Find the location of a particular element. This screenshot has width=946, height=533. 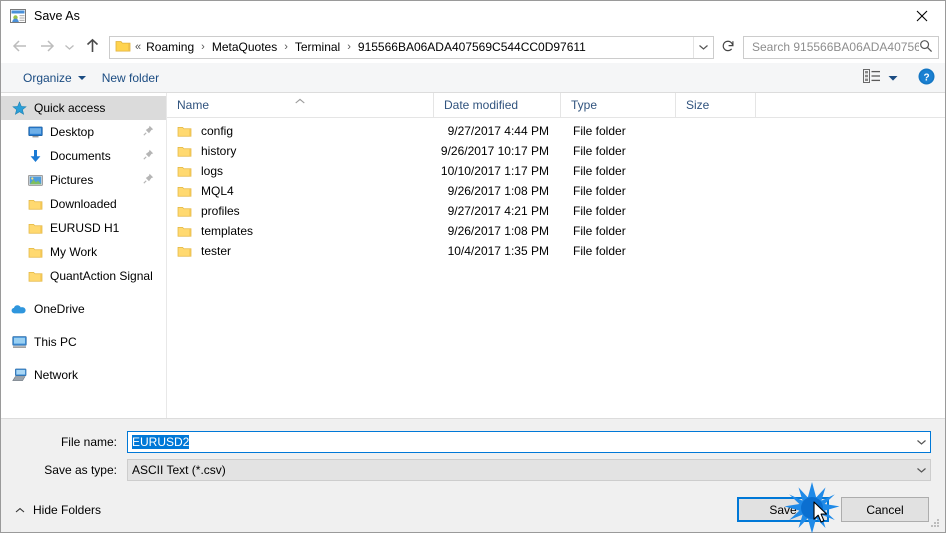

table-row: tester 10/4/2017 1:35 PM File folder is located at coordinates (556, 251).